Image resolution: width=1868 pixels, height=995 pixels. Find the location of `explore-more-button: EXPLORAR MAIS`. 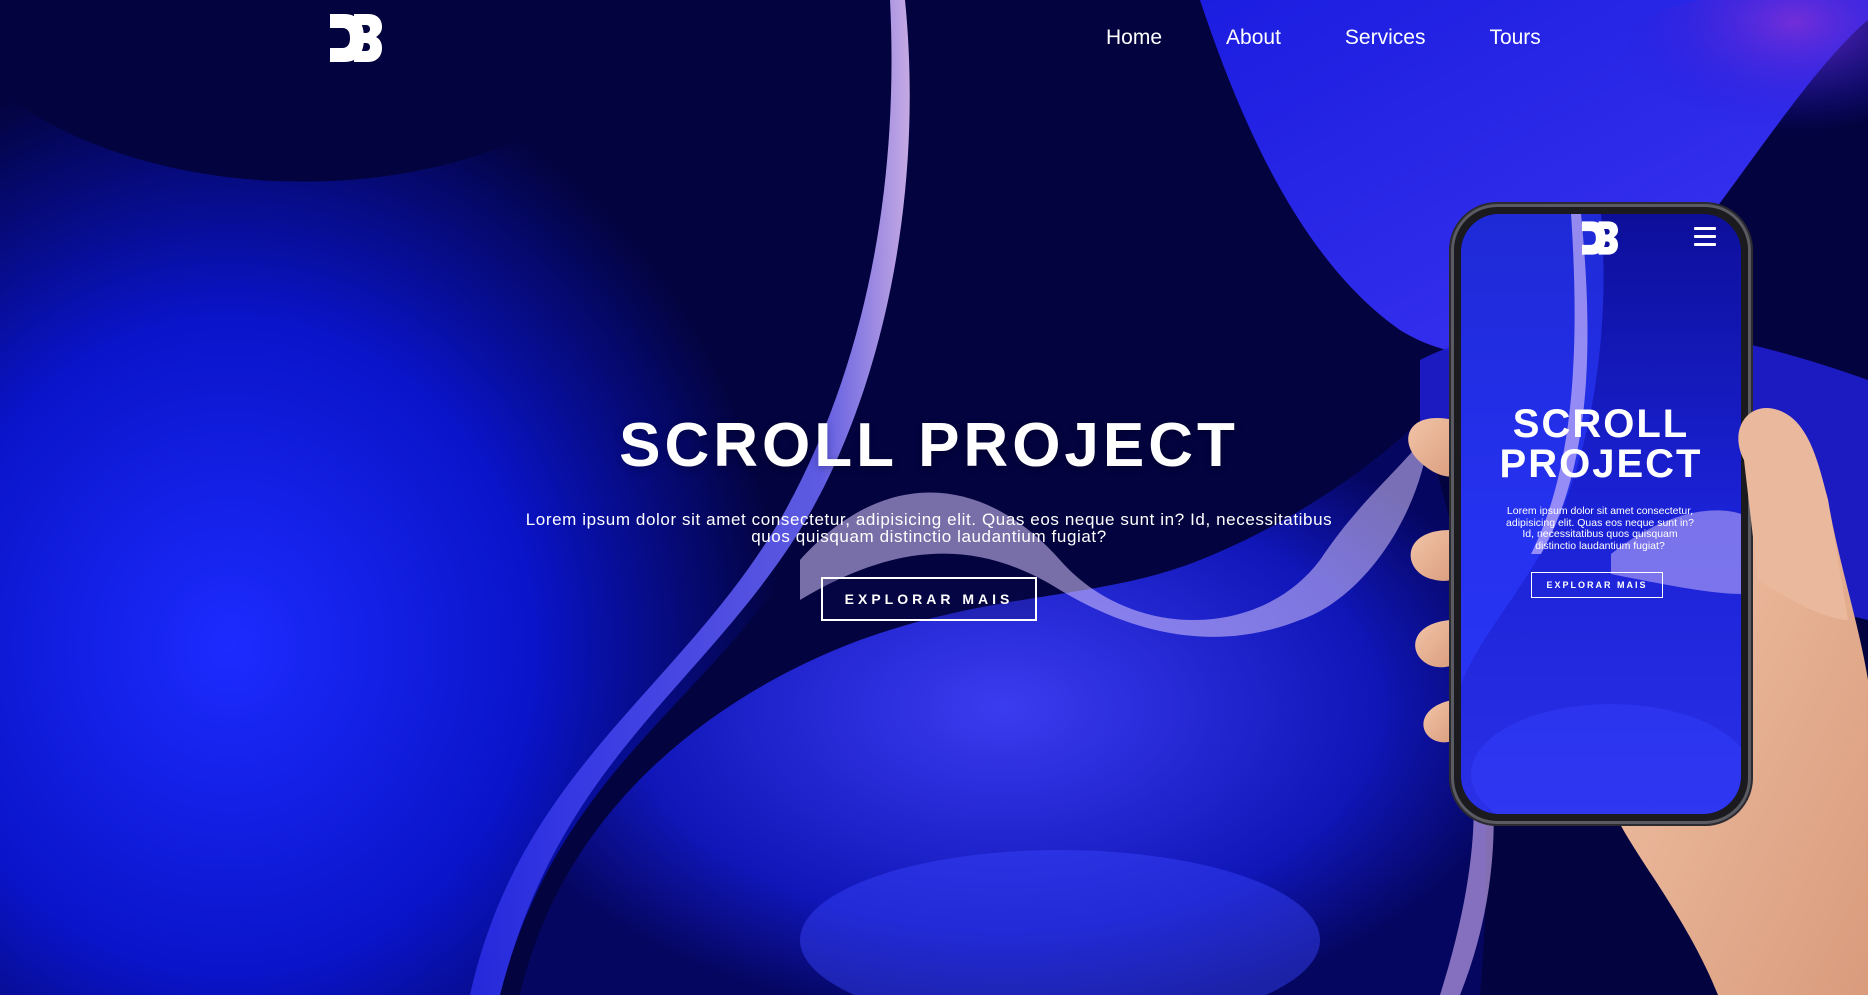

explore-more-button: EXPLORAR MAIS is located at coordinates (929, 599).